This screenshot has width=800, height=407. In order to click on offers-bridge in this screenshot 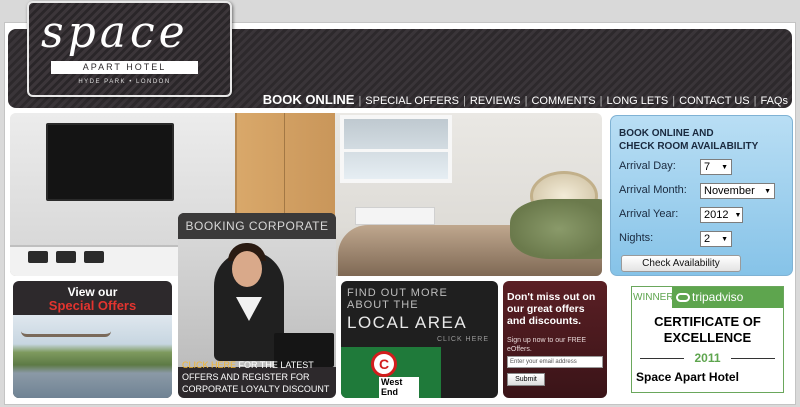, I will do `click(66, 334)`.